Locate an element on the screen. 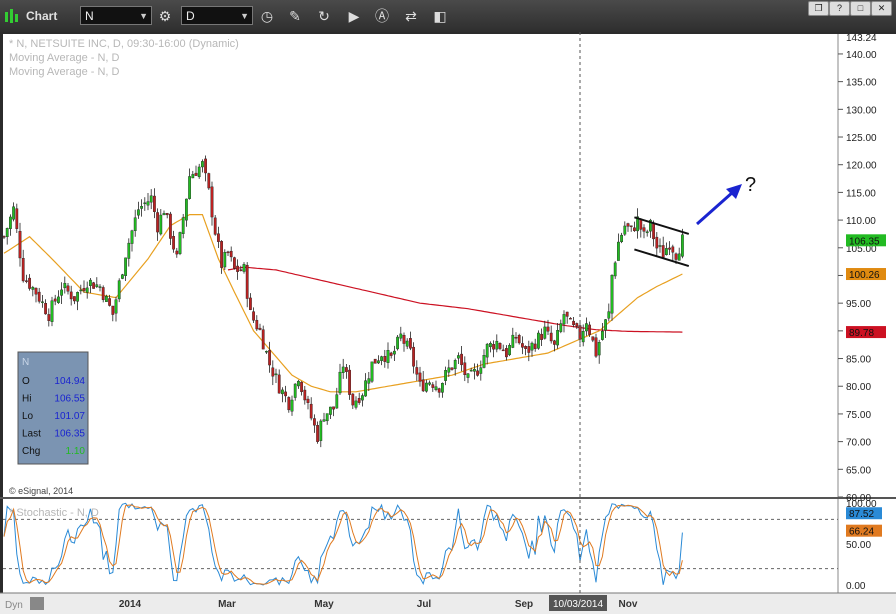  play-icon: ▶ is located at coordinates (354, 16).